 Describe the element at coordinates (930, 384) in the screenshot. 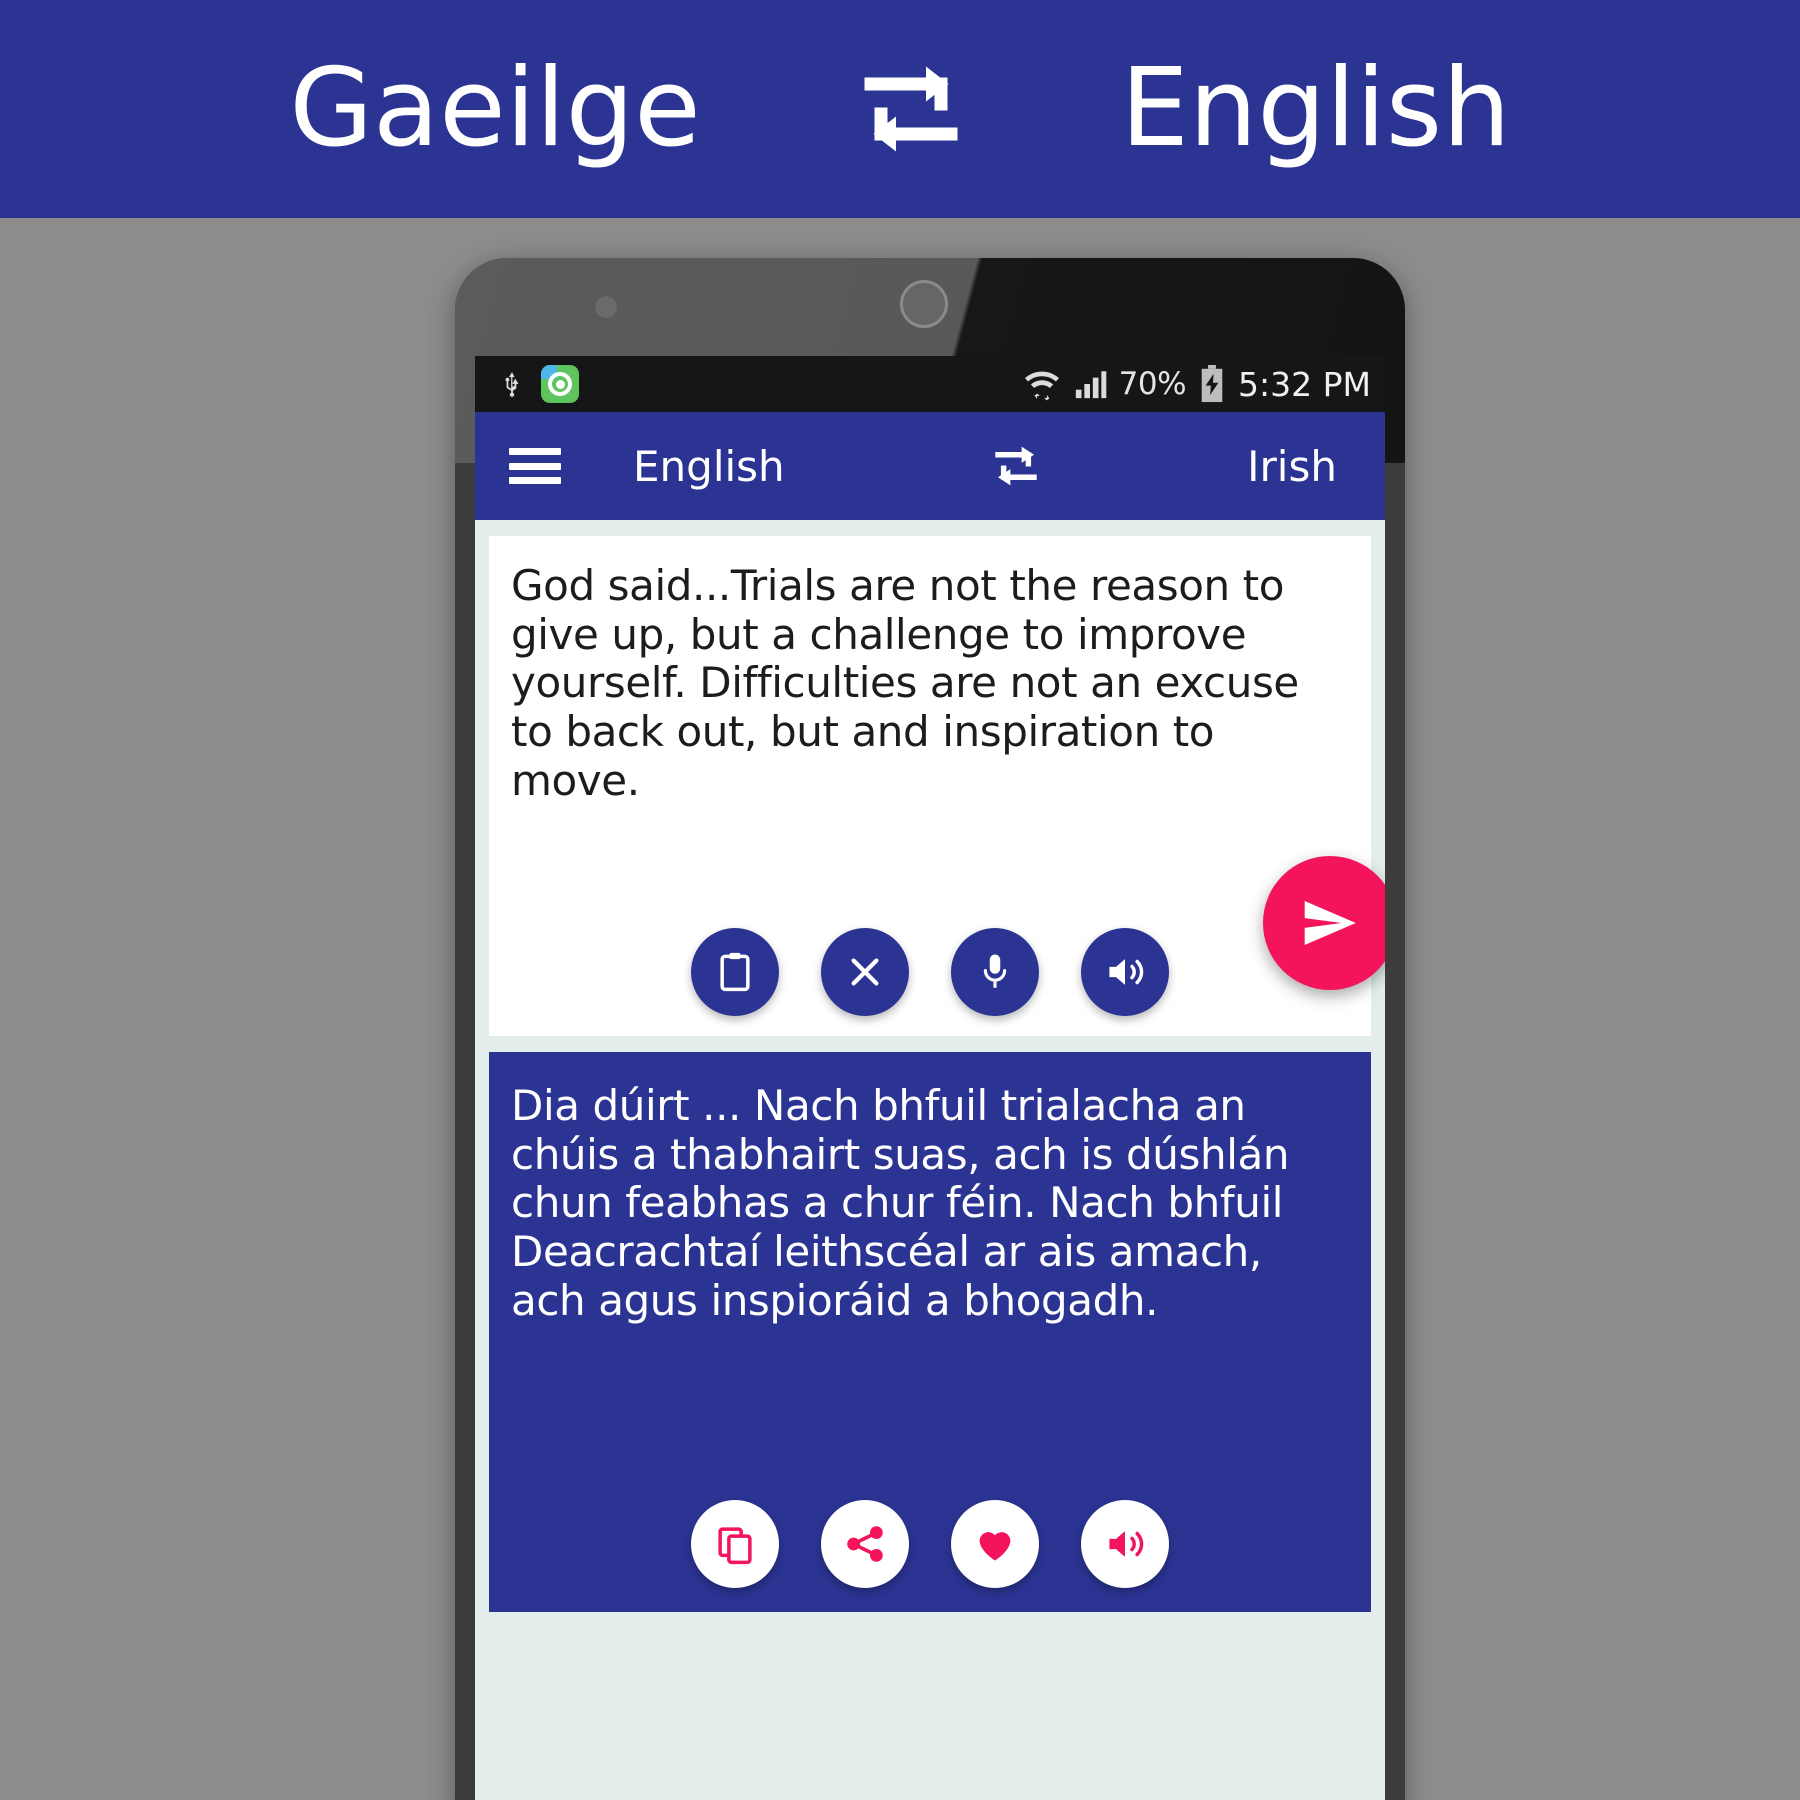

I see `status-bar: 70% 5:32 PM` at that location.